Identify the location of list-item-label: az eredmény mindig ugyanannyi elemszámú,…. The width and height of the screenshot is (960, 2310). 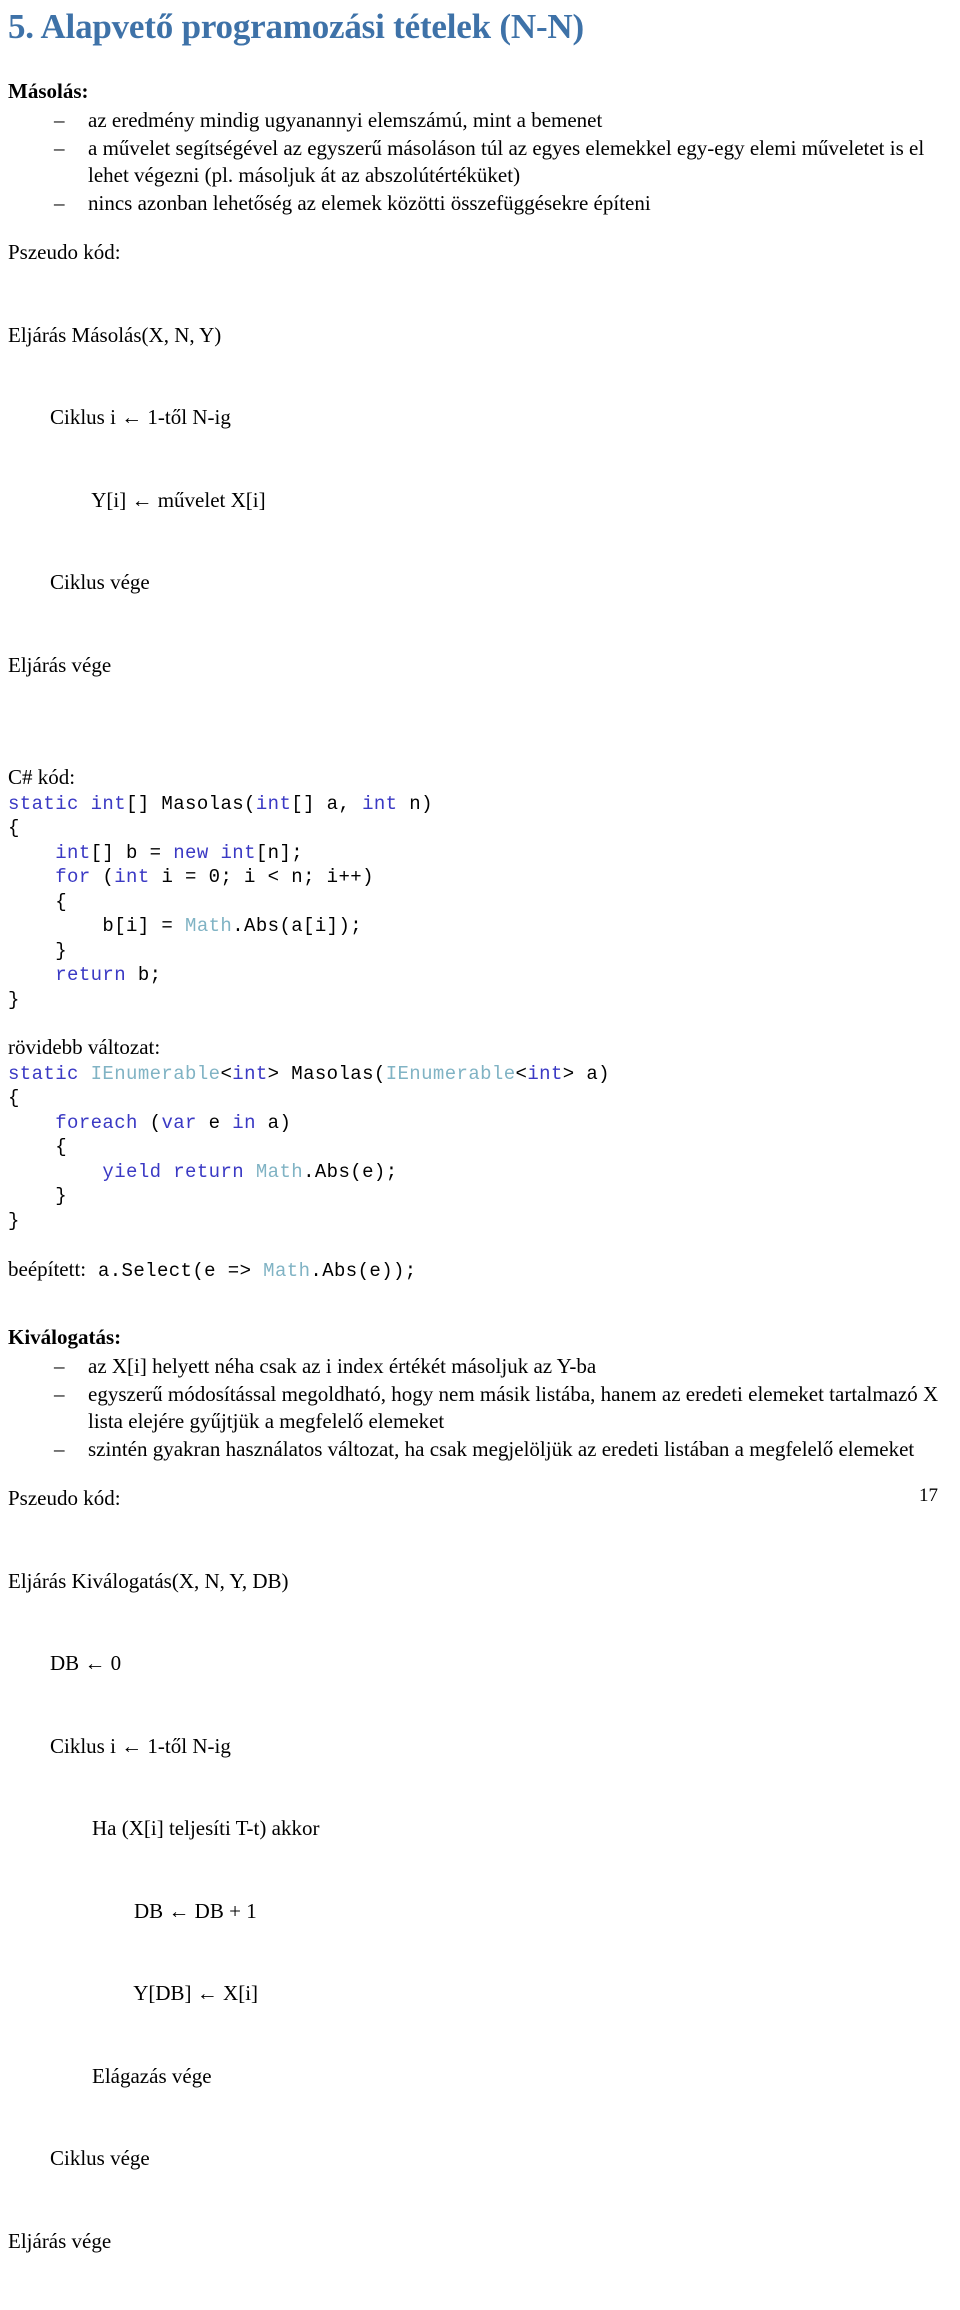
(345, 120).